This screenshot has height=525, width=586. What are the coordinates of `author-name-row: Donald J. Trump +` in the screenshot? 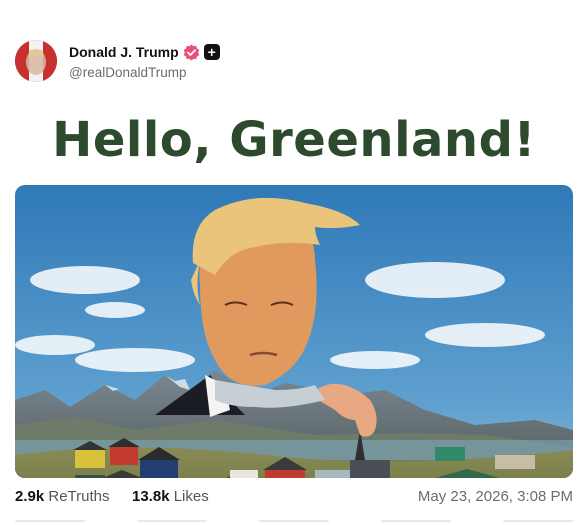 It's located at (144, 52).